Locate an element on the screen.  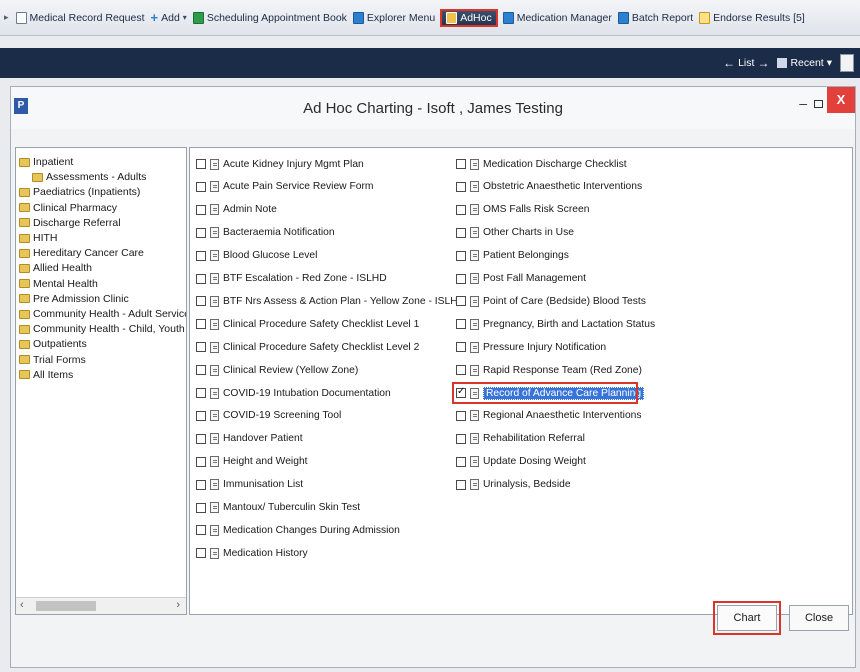
toolbar-endorse-results: Endorse Results [5] is located at coordinates (752, 18).